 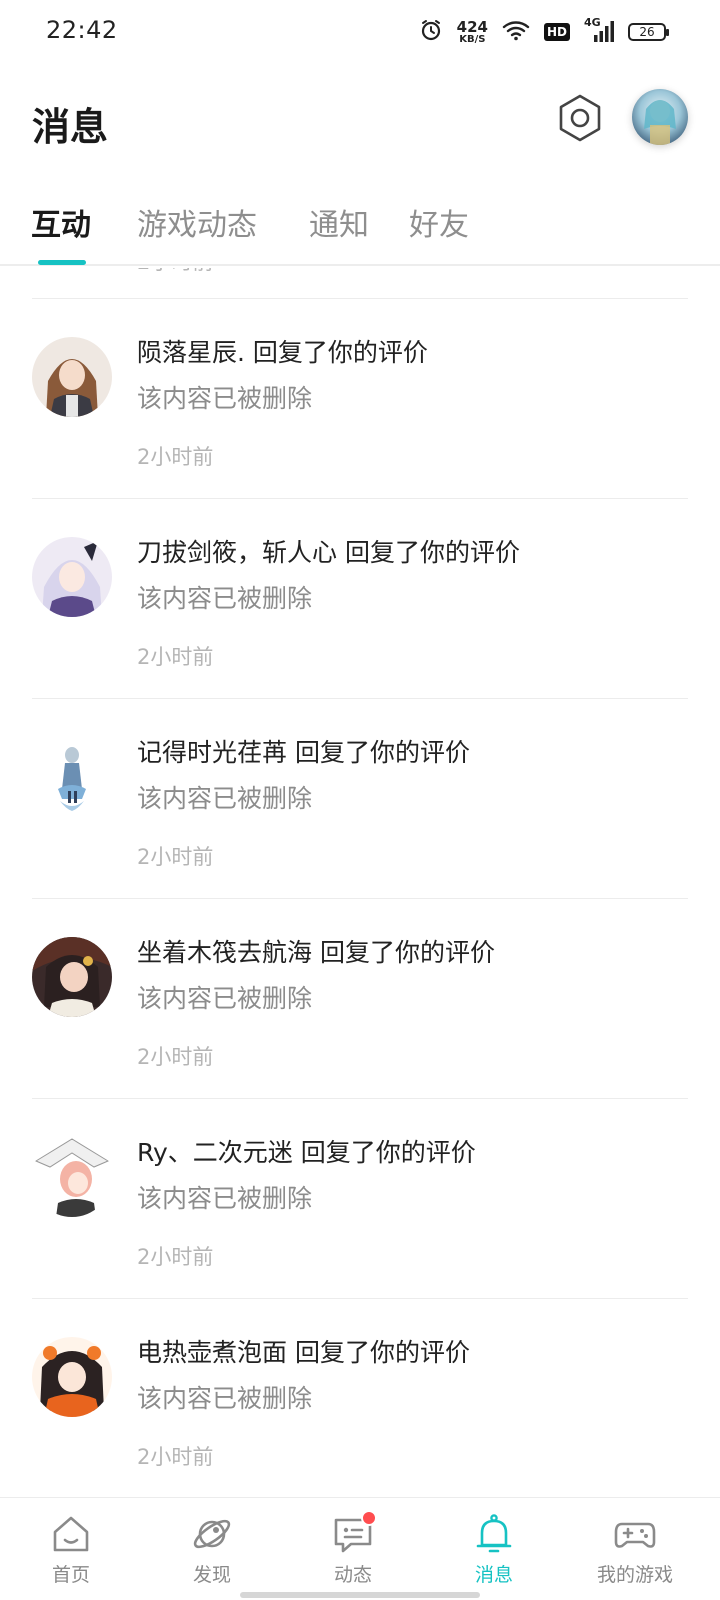 I want to click on list-item-title: 刀拔剑筱，斩人心 回复了你的评价, so click(x=328, y=552).